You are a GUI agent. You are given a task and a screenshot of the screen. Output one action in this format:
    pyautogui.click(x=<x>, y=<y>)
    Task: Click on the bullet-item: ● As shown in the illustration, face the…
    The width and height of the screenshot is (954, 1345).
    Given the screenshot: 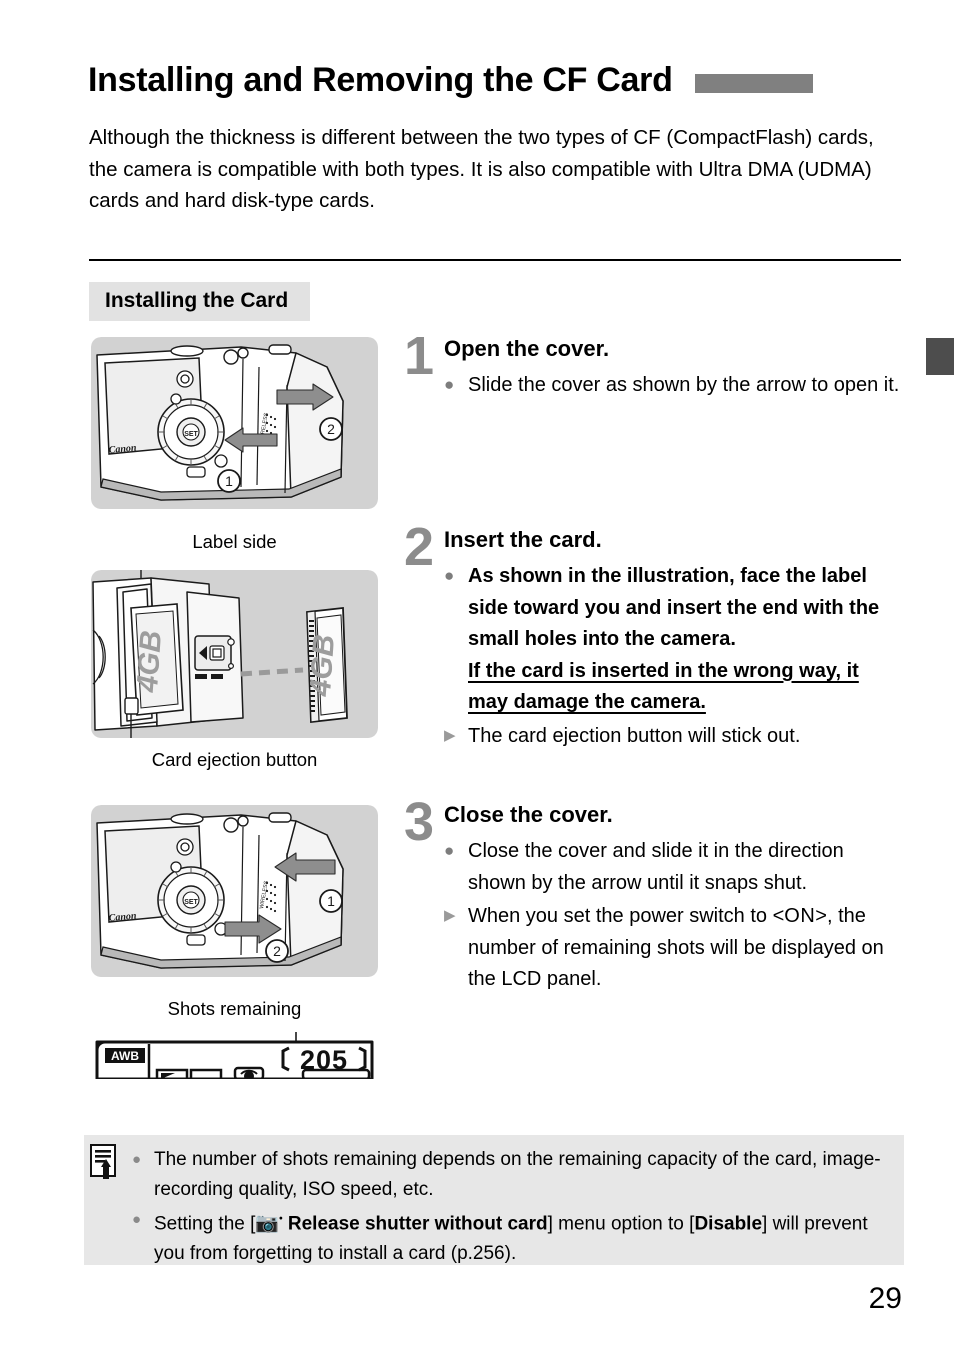 What is the action you would take?
    pyautogui.click(x=674, y=640)
    